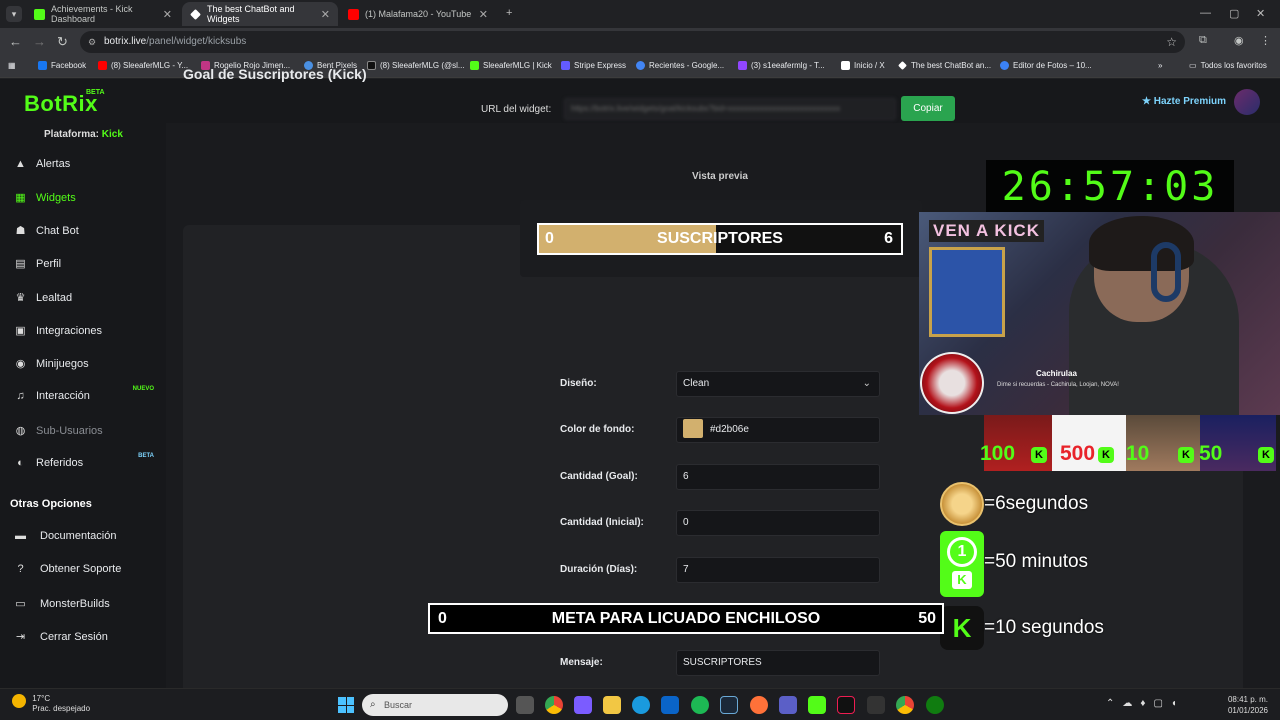  Describe the element at coordinates (1248, 705) in the screenshot. I see `clock: 08:41 p. m. 01/01/2026` at that location.